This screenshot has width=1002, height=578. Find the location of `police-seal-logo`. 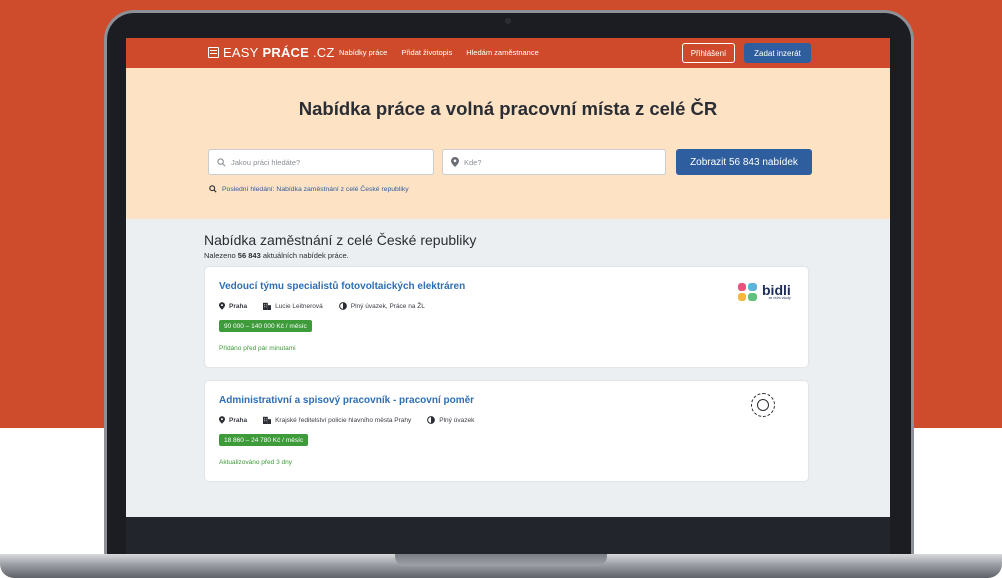

police-seal-logo is located at coordinates (763, 405).